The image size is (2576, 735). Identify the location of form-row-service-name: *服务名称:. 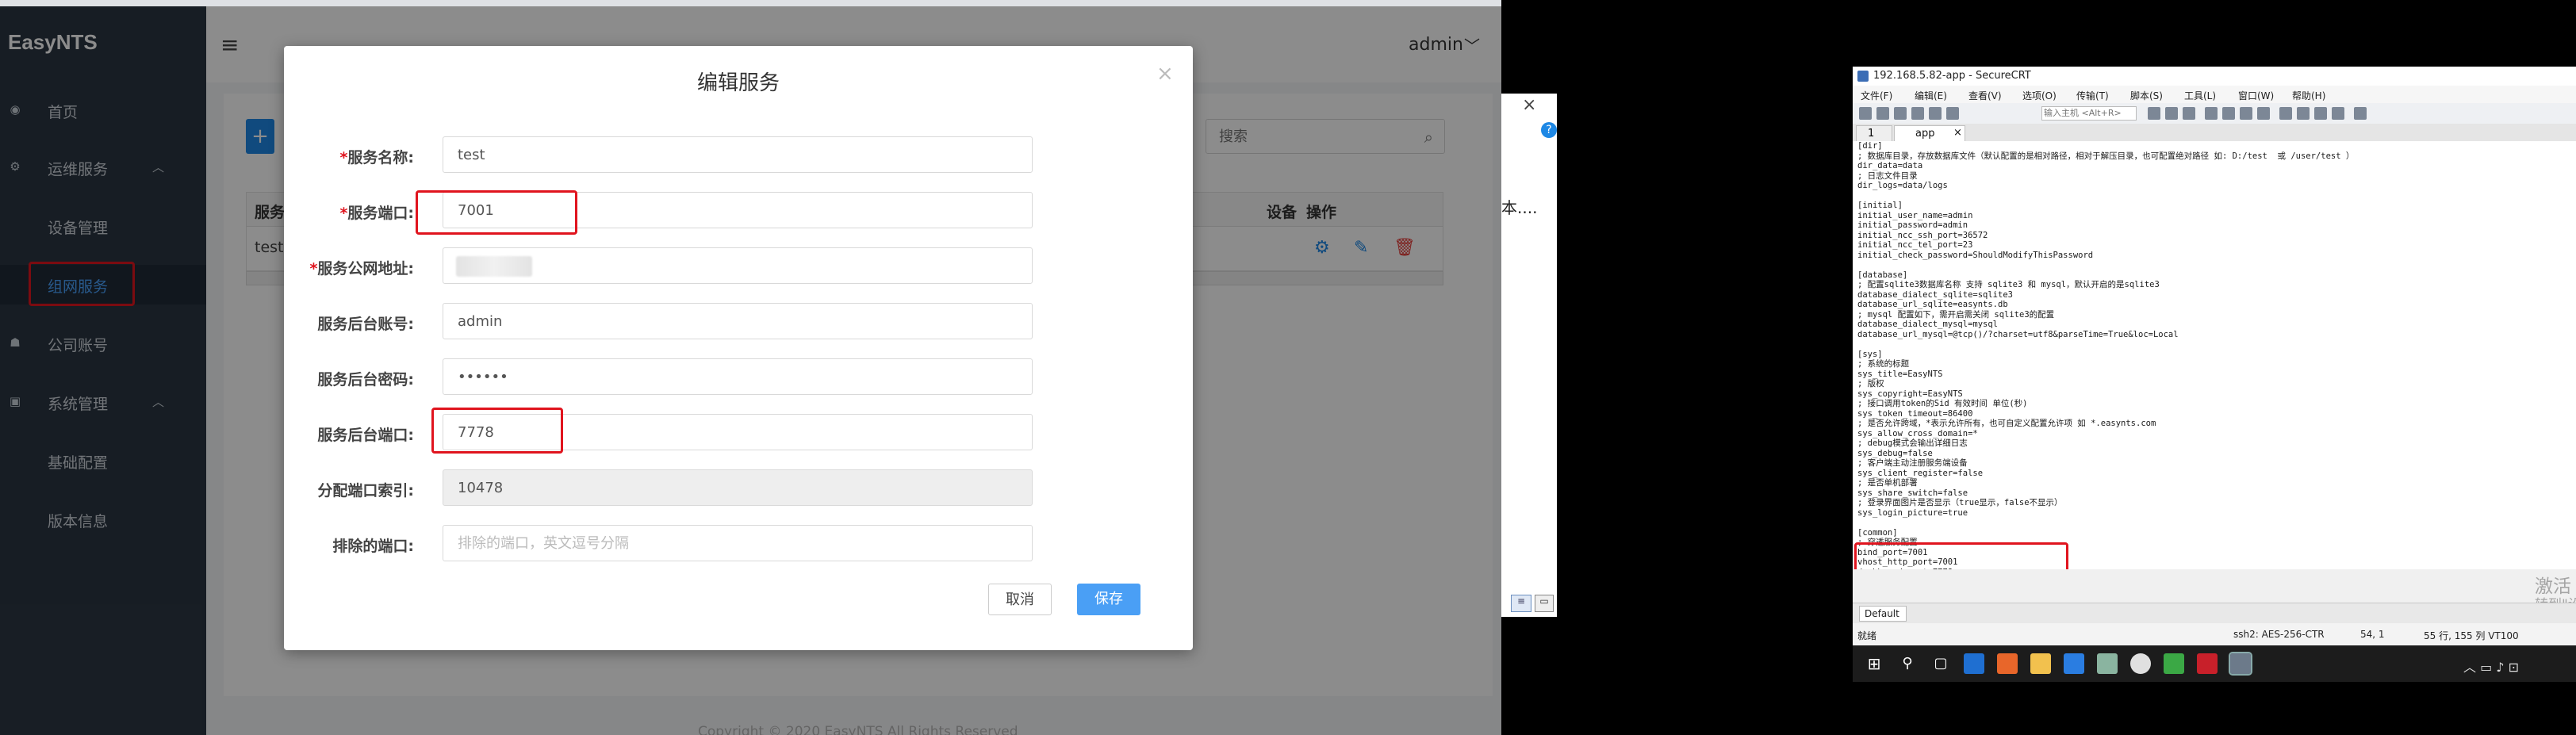
(738, 155).